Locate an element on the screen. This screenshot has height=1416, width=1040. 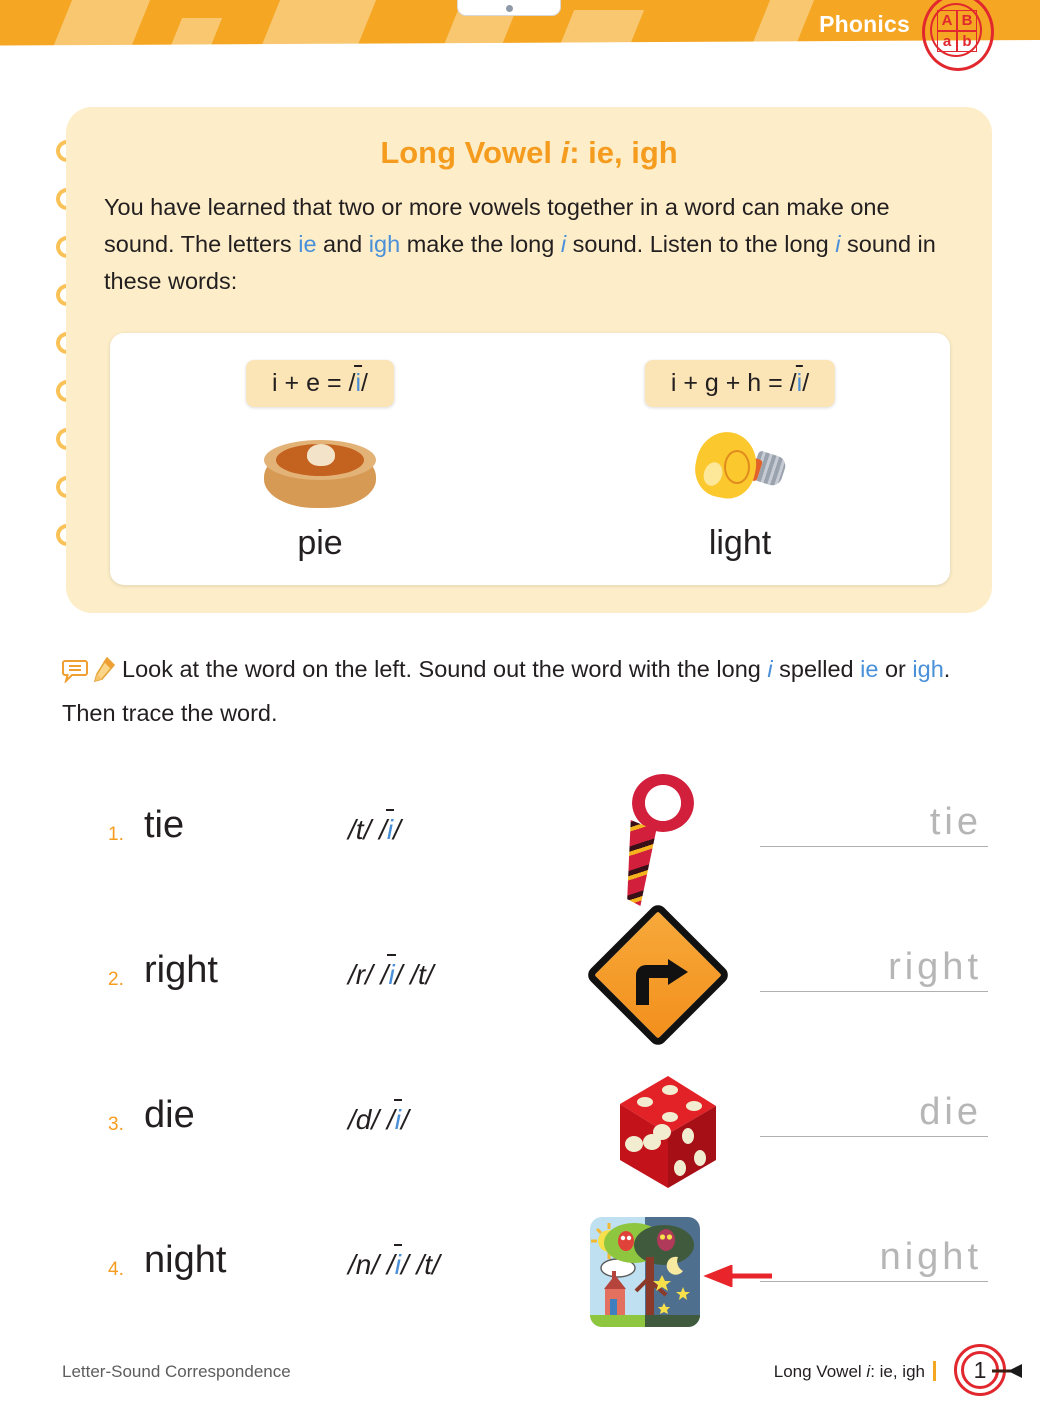
example-word-pie: pie is located at coordinates (320, 543).